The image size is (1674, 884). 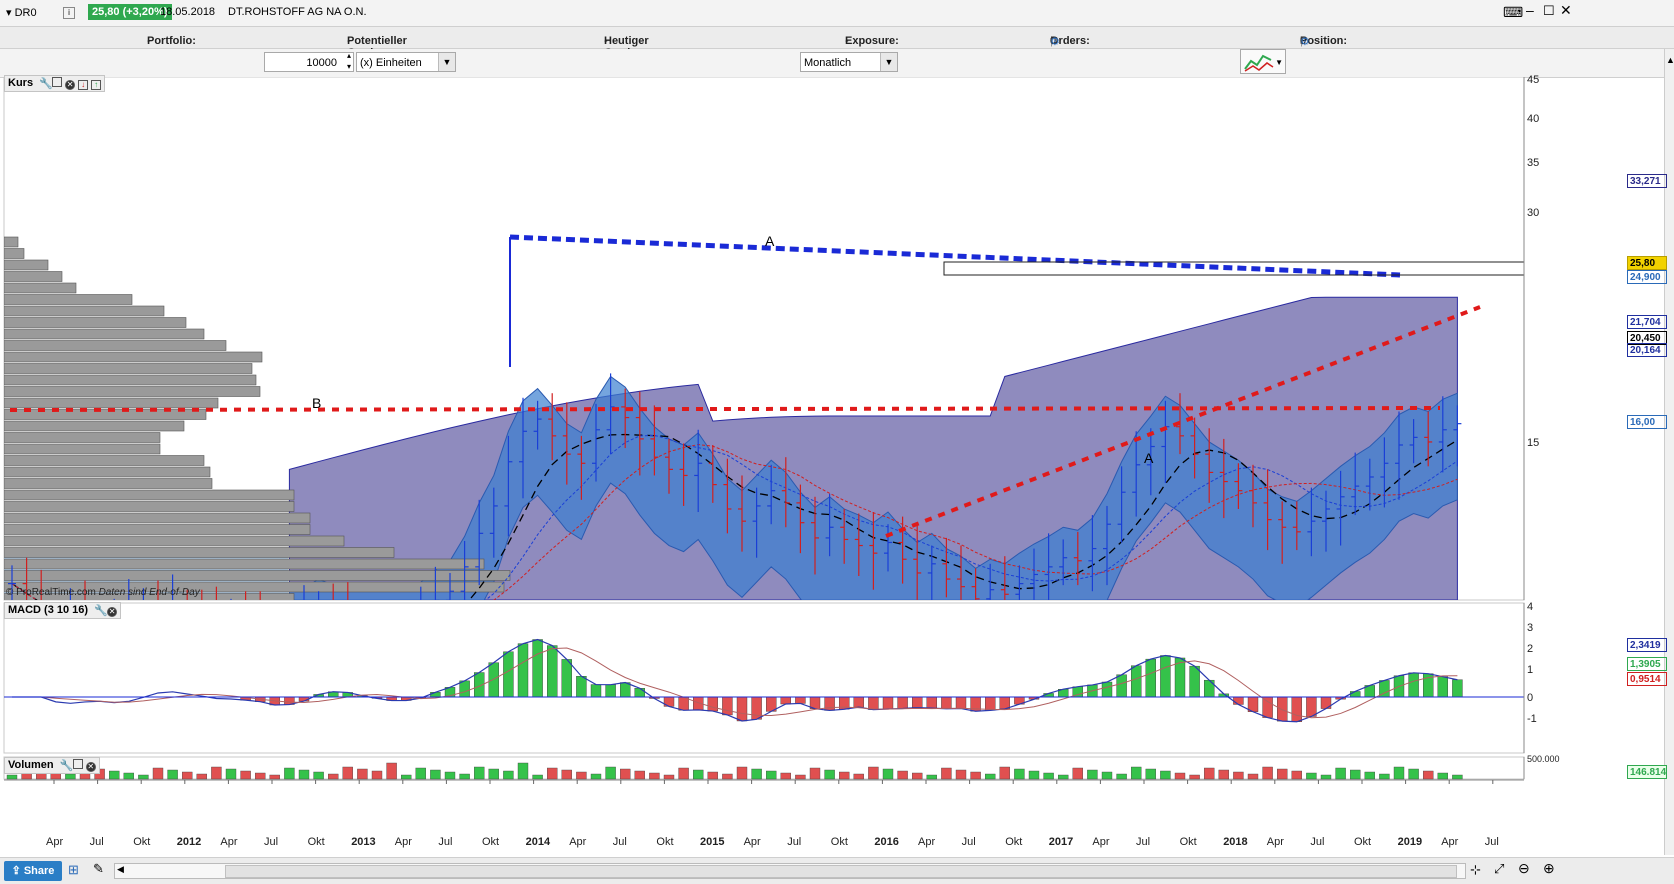 What do you see at coordinates (1669, 452) in the screenshot?
I see `vertical-scrollbar: ▲` at bounding box center [1669, 452].